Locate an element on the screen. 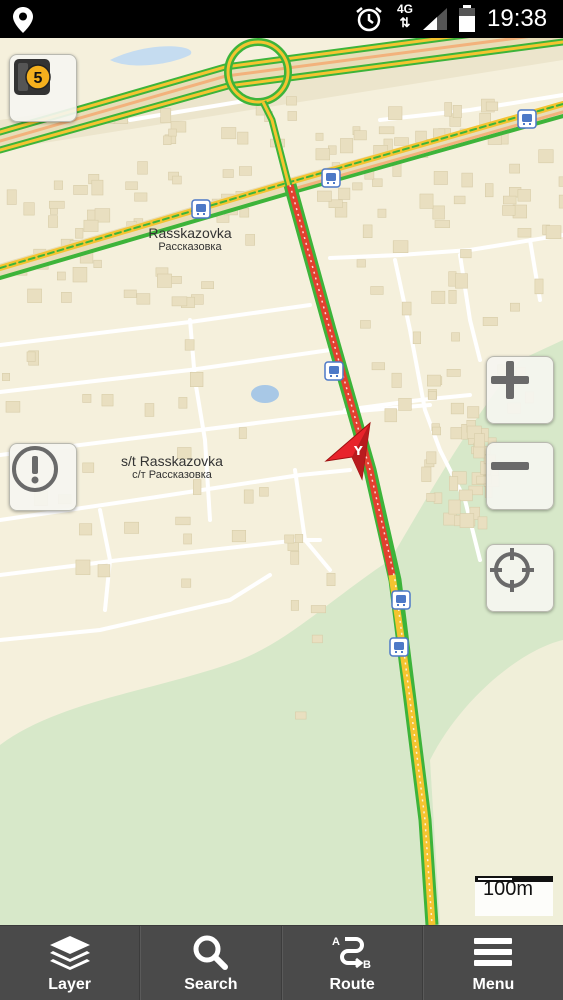  search-icon is located at coordinates (210, 952).